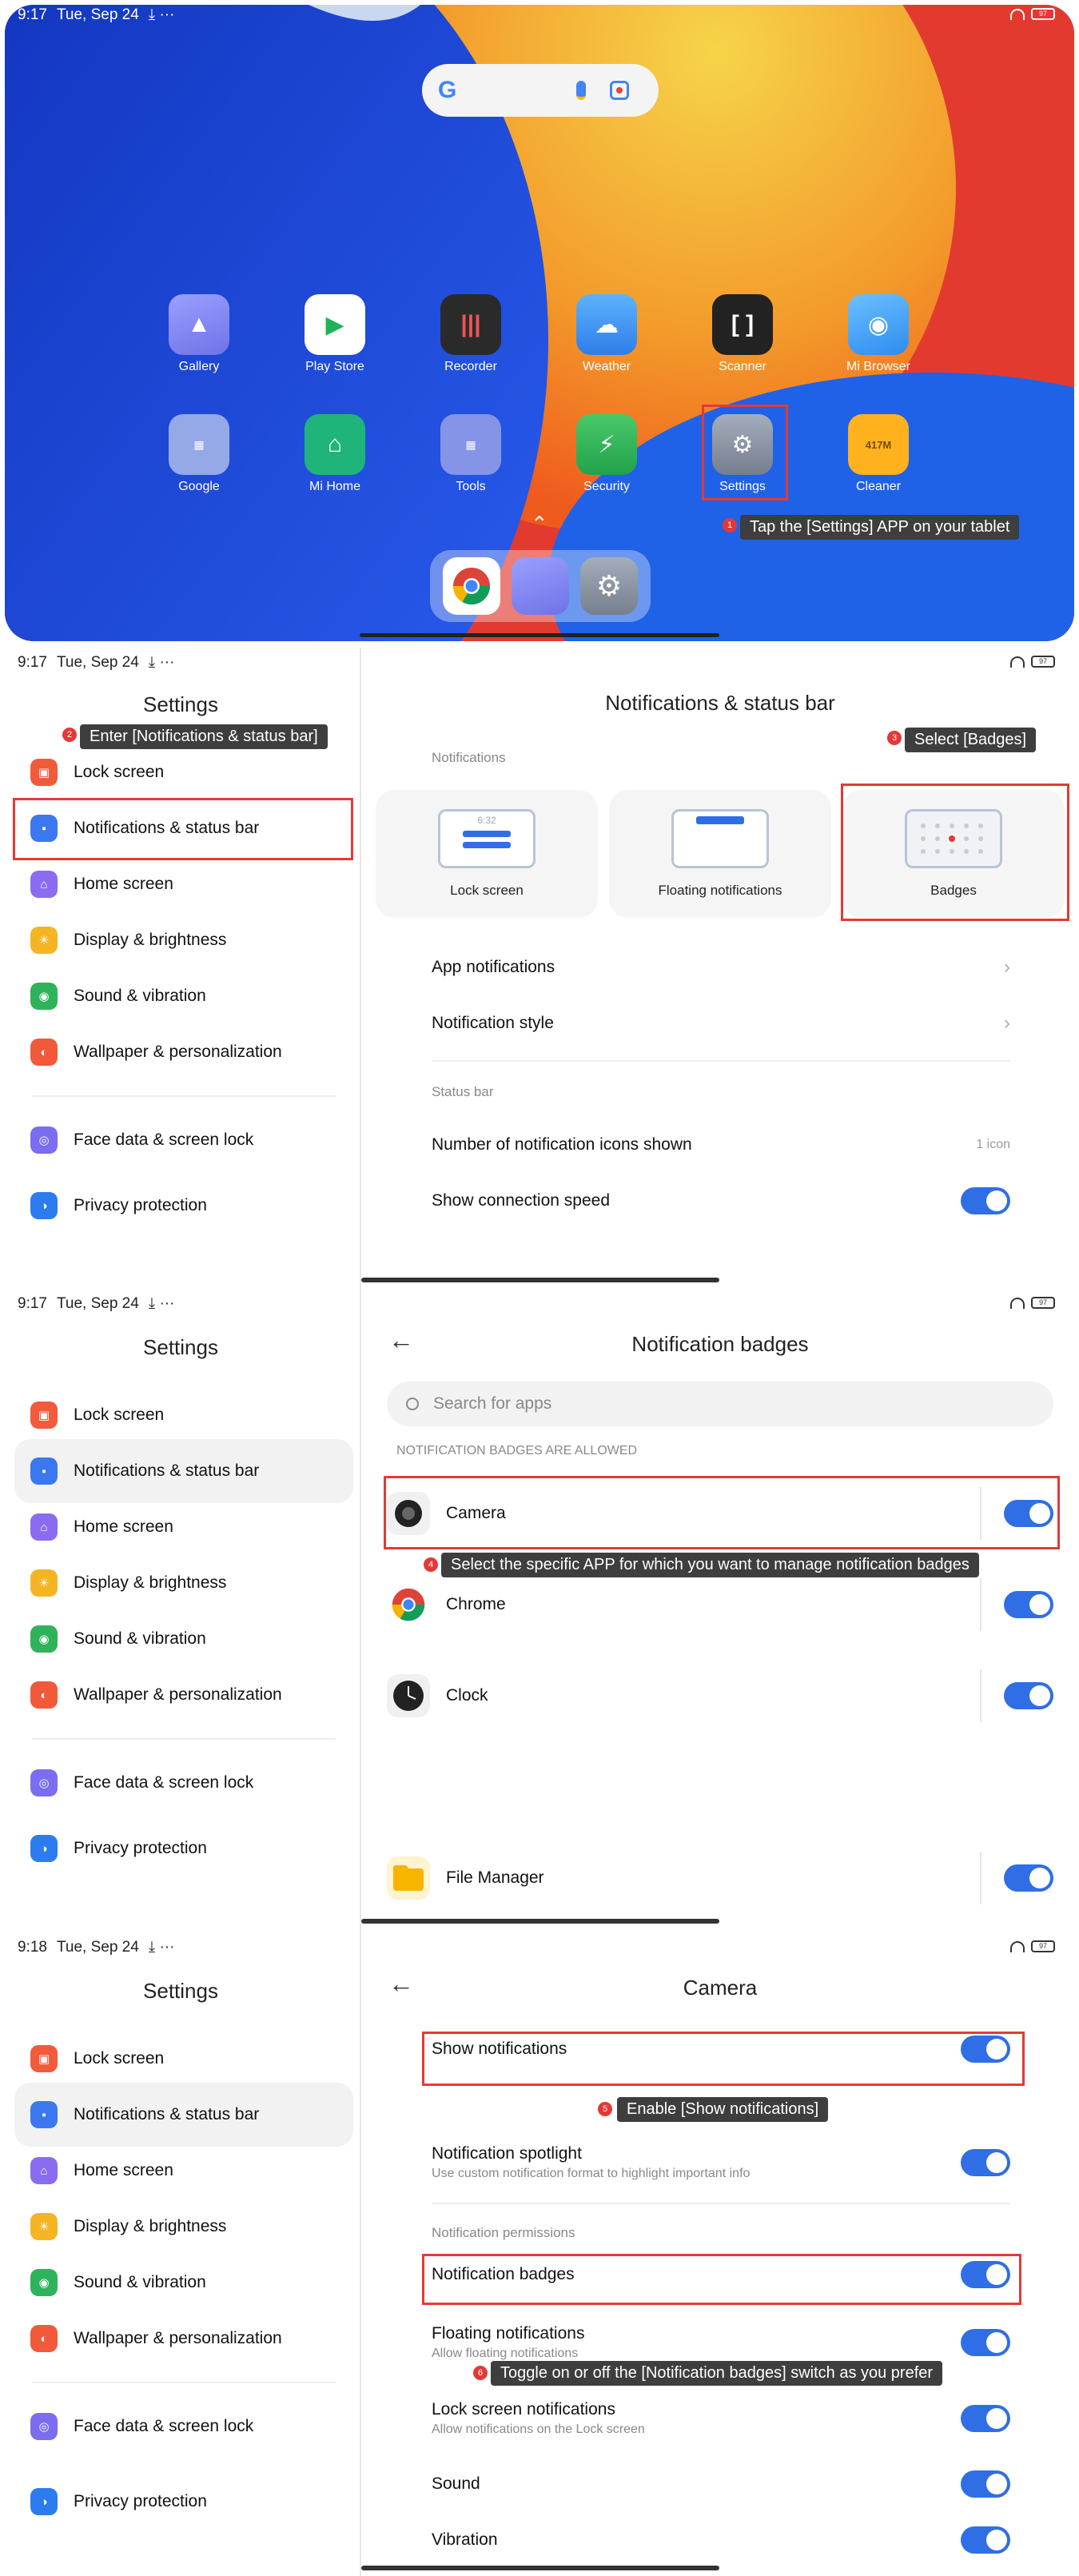  What do you see at coordinates (123, 884) in the screenshot?
I see `sidebar-item-label: Home screen` at bounding box center [123, 884].